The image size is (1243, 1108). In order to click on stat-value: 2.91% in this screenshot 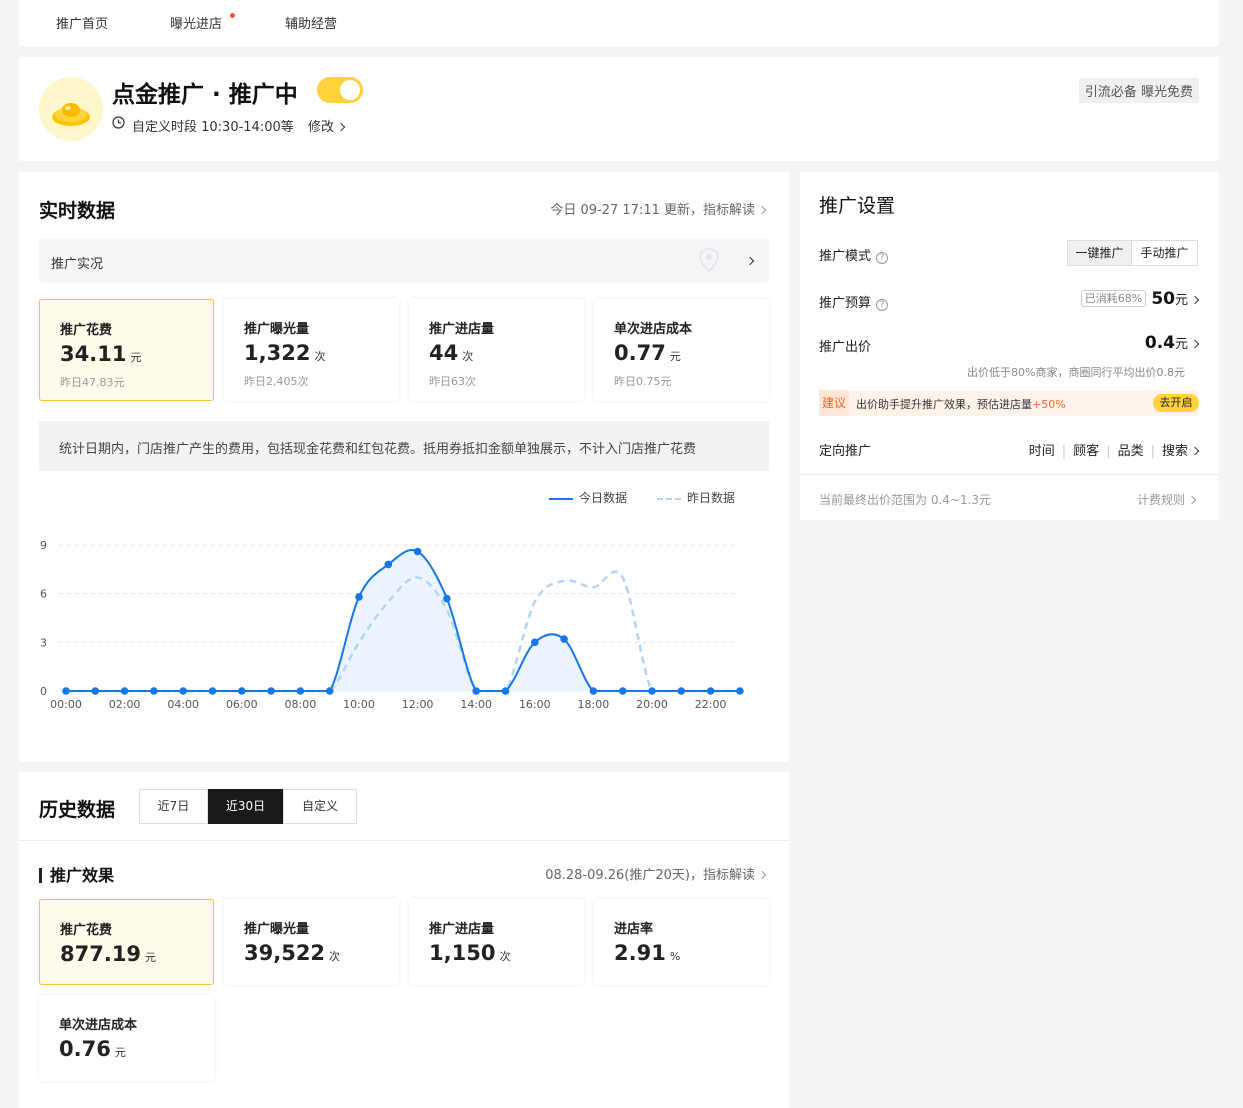, I will do `click(647, 953)`.